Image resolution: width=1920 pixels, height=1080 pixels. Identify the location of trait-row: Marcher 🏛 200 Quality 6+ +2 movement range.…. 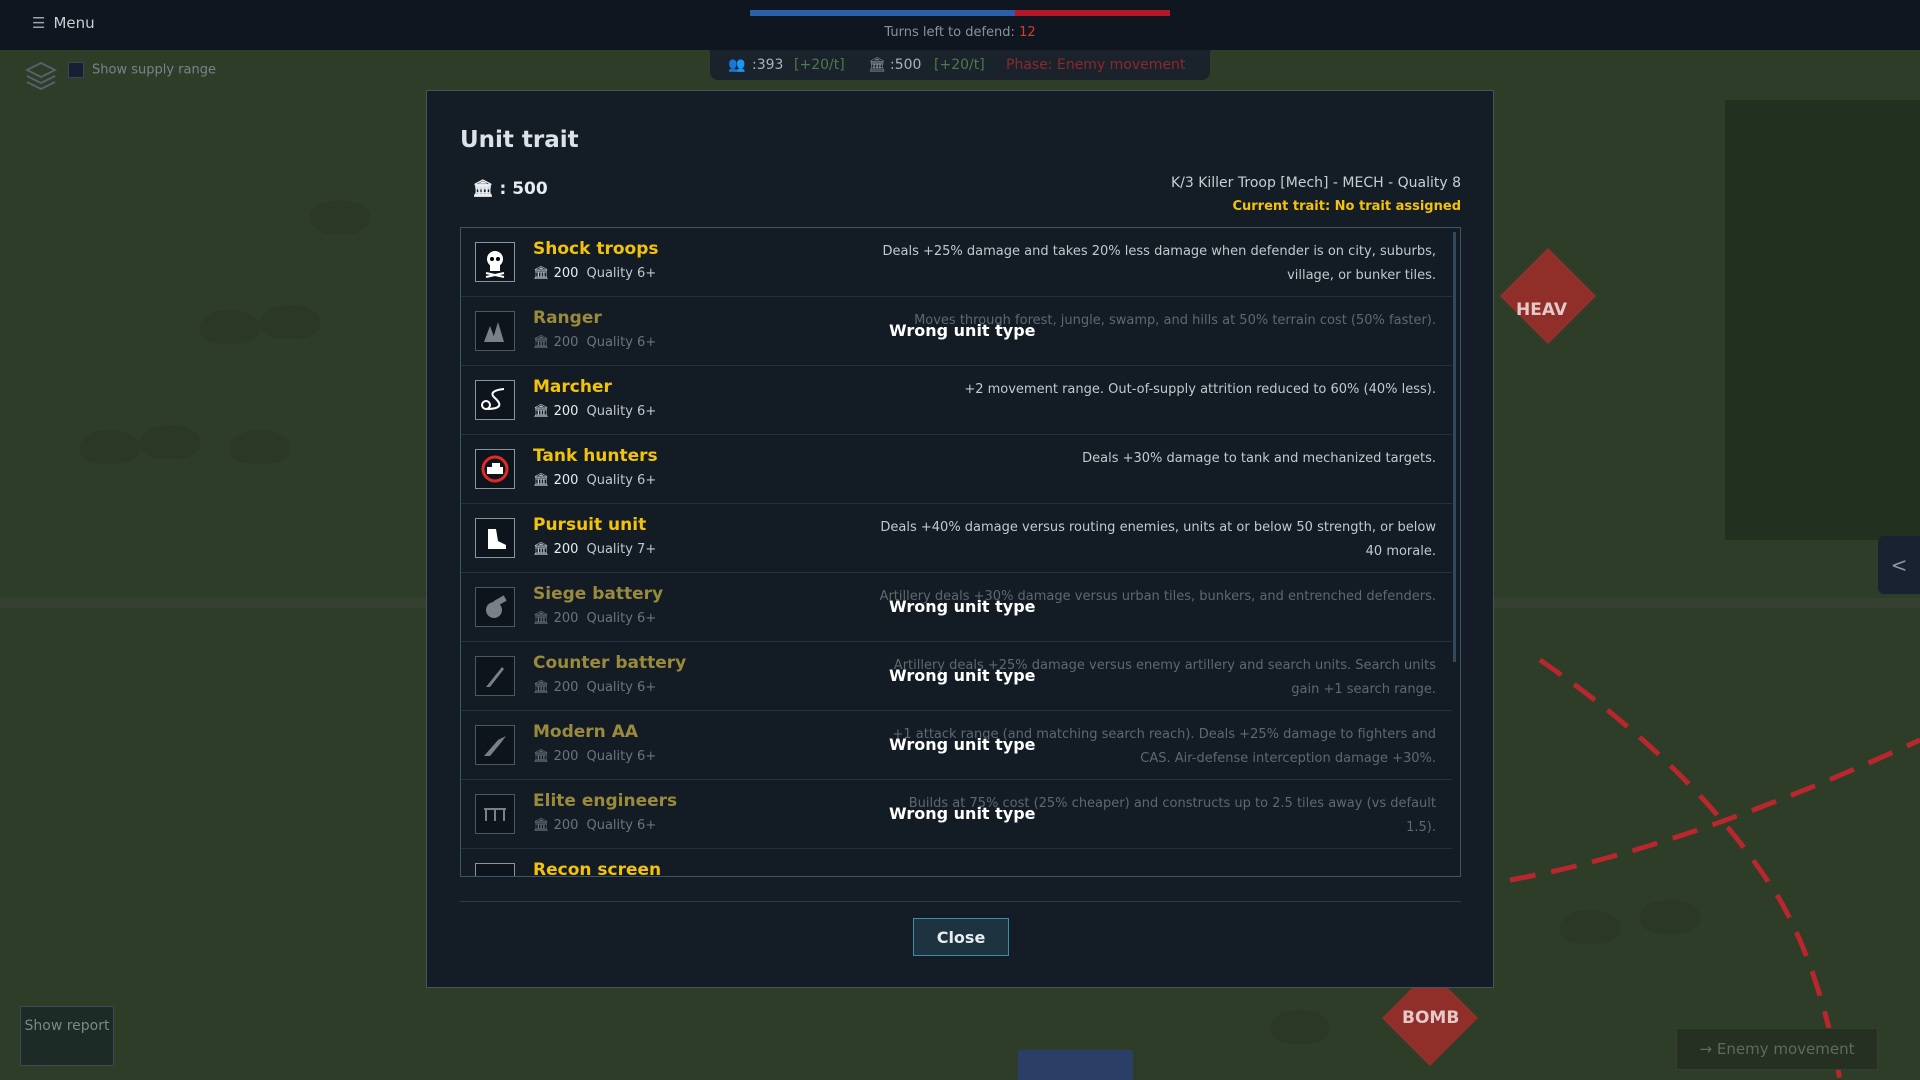
(956, 400).